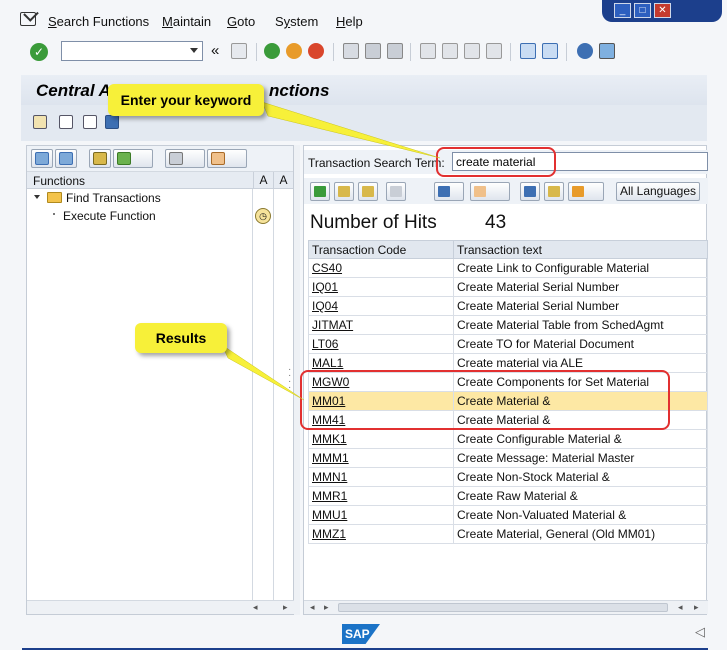 The height and width of the screenshot is (650, 727). I want to click on status-toggle-icon: ◁, so click(700, 632).